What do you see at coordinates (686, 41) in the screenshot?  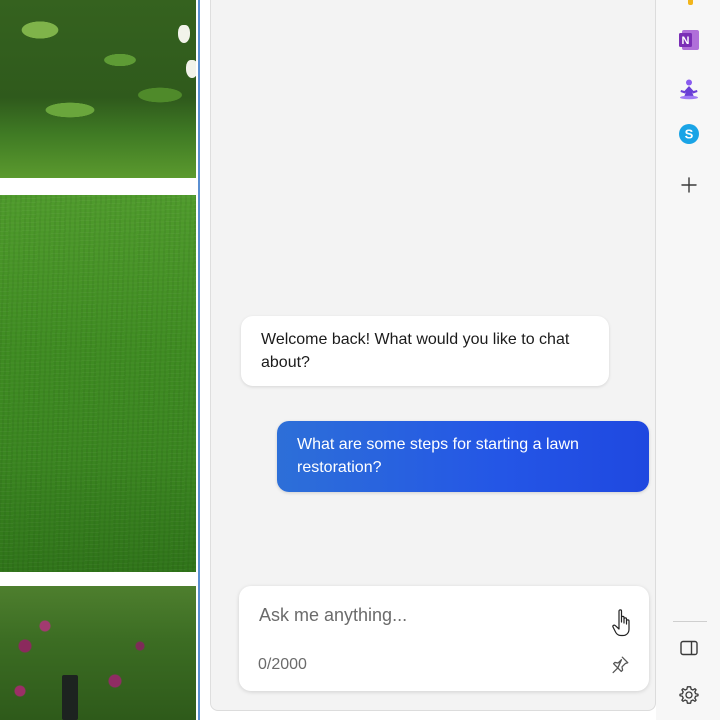 I see `onenote-letter: N` at bounding box center [686, 41].